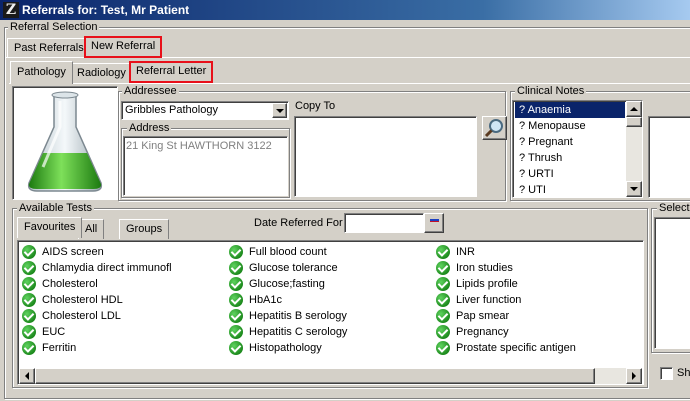  Describe the element at coordinates (123, 47) in the screenshot. I see `tab-new-referral: New Referral` at that location.